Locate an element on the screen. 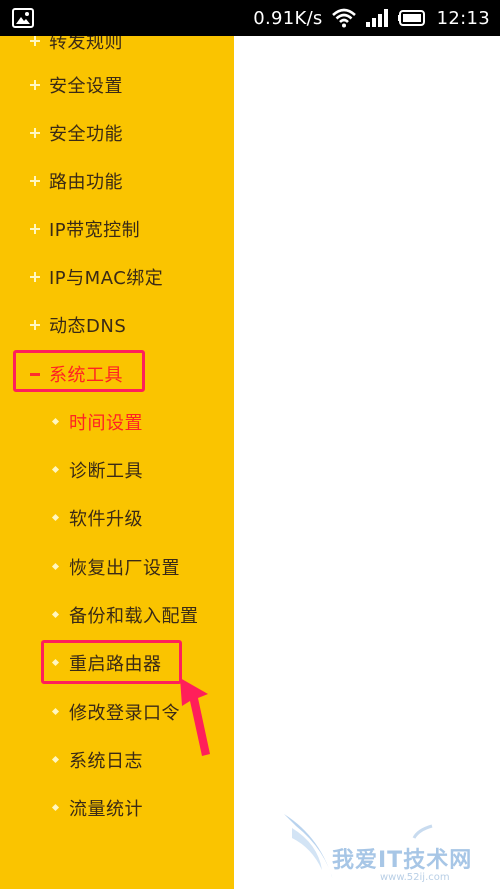 Image resolution: width=500 pixels, height=889 pixels. submenu-item-diagnostics: 诊断工具 is located at coordinates (117, 470).